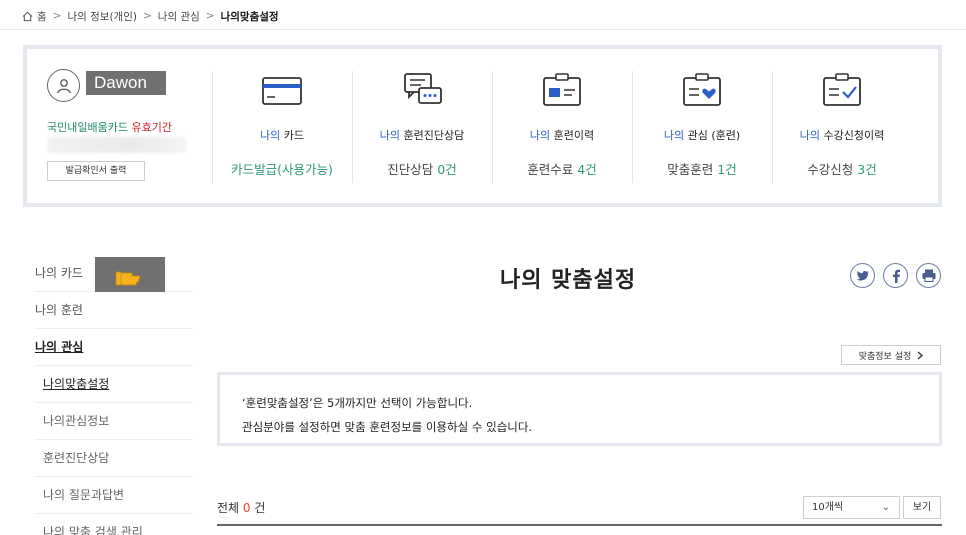 Image resolution: width=966 pixels, height=535 pixels. Describe the element at coordinates (241, 508) in the screenshot. I see `total-count: 전체 0 건` at that location.